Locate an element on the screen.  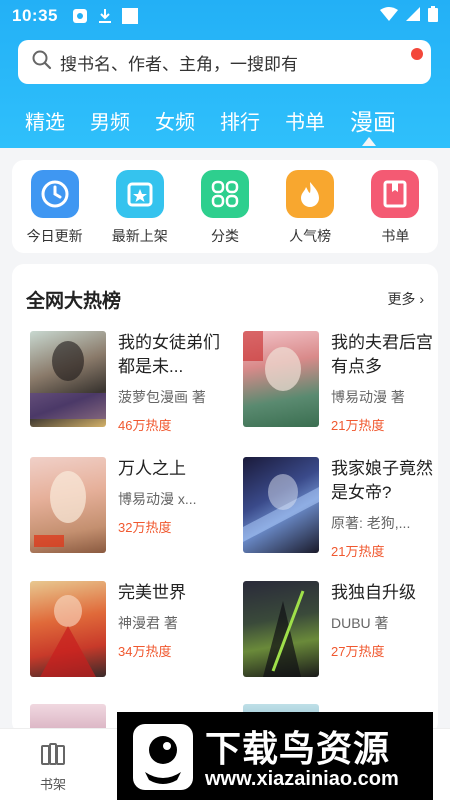
quick-entry-bar: 今日更新 最新上架 分类 人气榜 书单 is located at coordinates (225, 206).